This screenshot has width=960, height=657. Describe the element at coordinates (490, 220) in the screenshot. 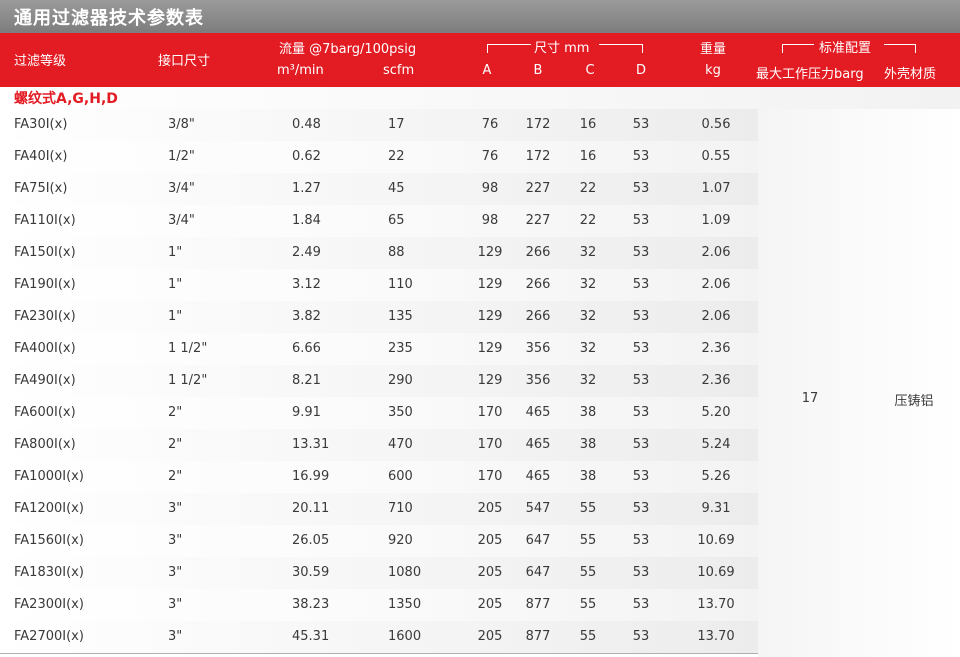

I see `cell-dim-a: 98` at that location.